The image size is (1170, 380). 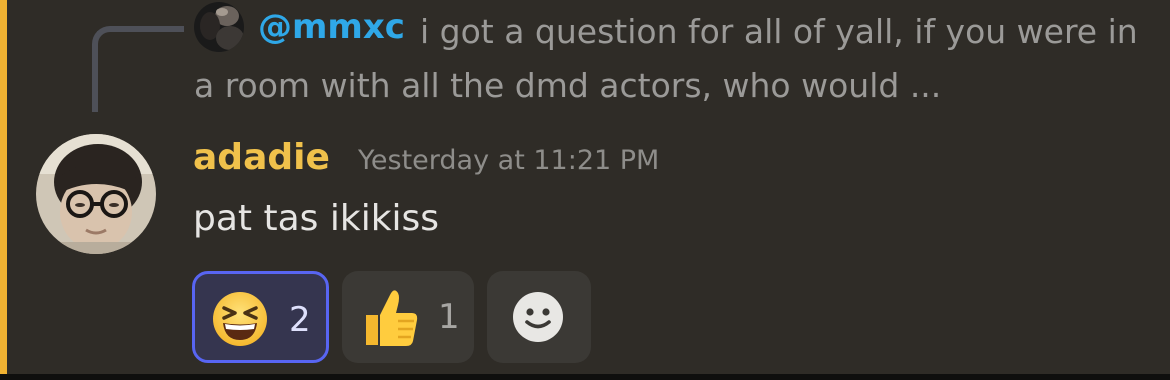 I want to click on reaction-thumbs-up: 1, so click(x=408, y=317).